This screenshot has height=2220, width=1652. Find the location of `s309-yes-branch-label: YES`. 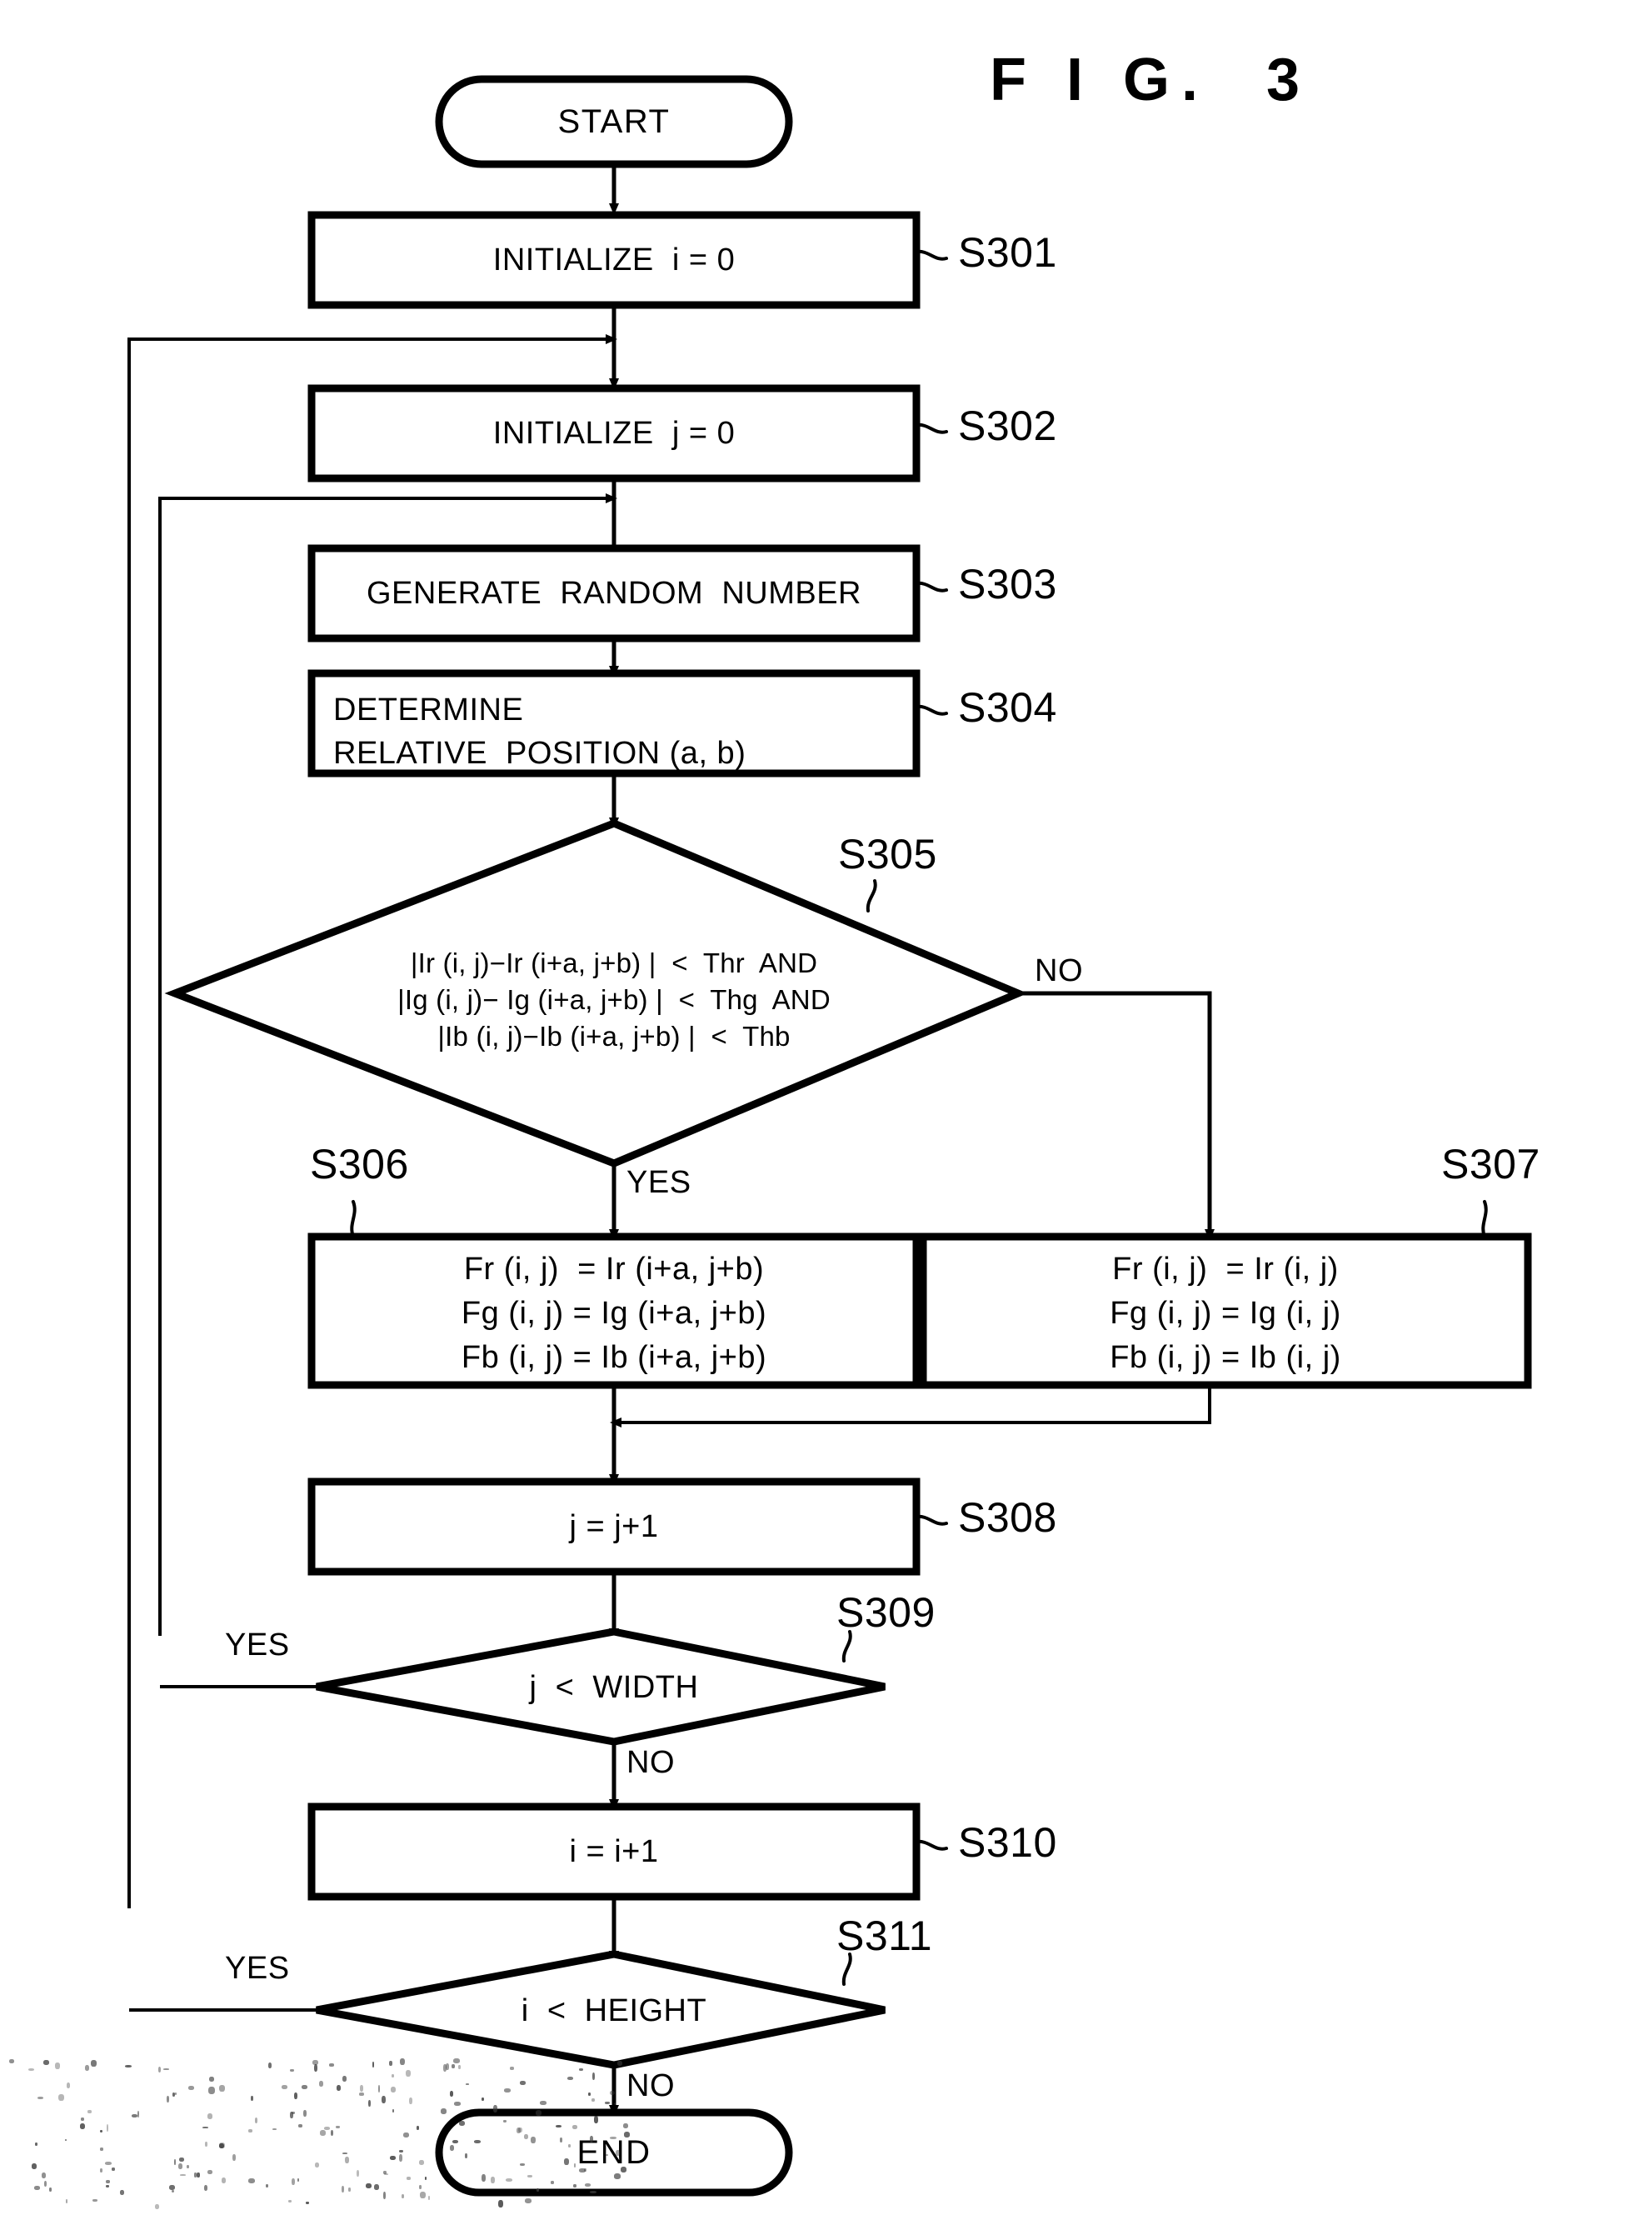

s309-yes-branch-label: YES is located at coordinates (257, 1645).